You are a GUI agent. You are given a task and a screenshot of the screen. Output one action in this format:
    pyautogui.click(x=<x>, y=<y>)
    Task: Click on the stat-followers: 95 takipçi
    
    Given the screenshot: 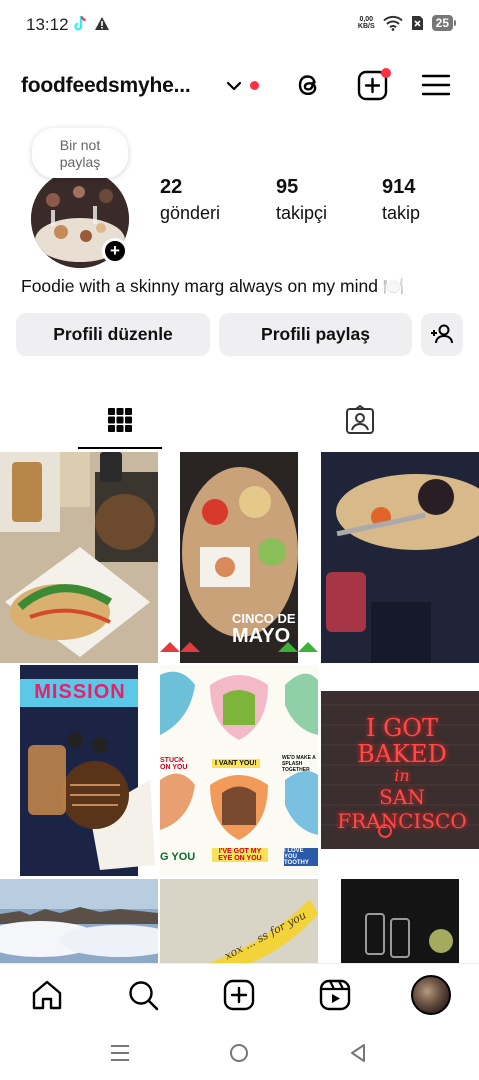 What is the action you would take?
    pyautogui.click(x=301, y=200)
    